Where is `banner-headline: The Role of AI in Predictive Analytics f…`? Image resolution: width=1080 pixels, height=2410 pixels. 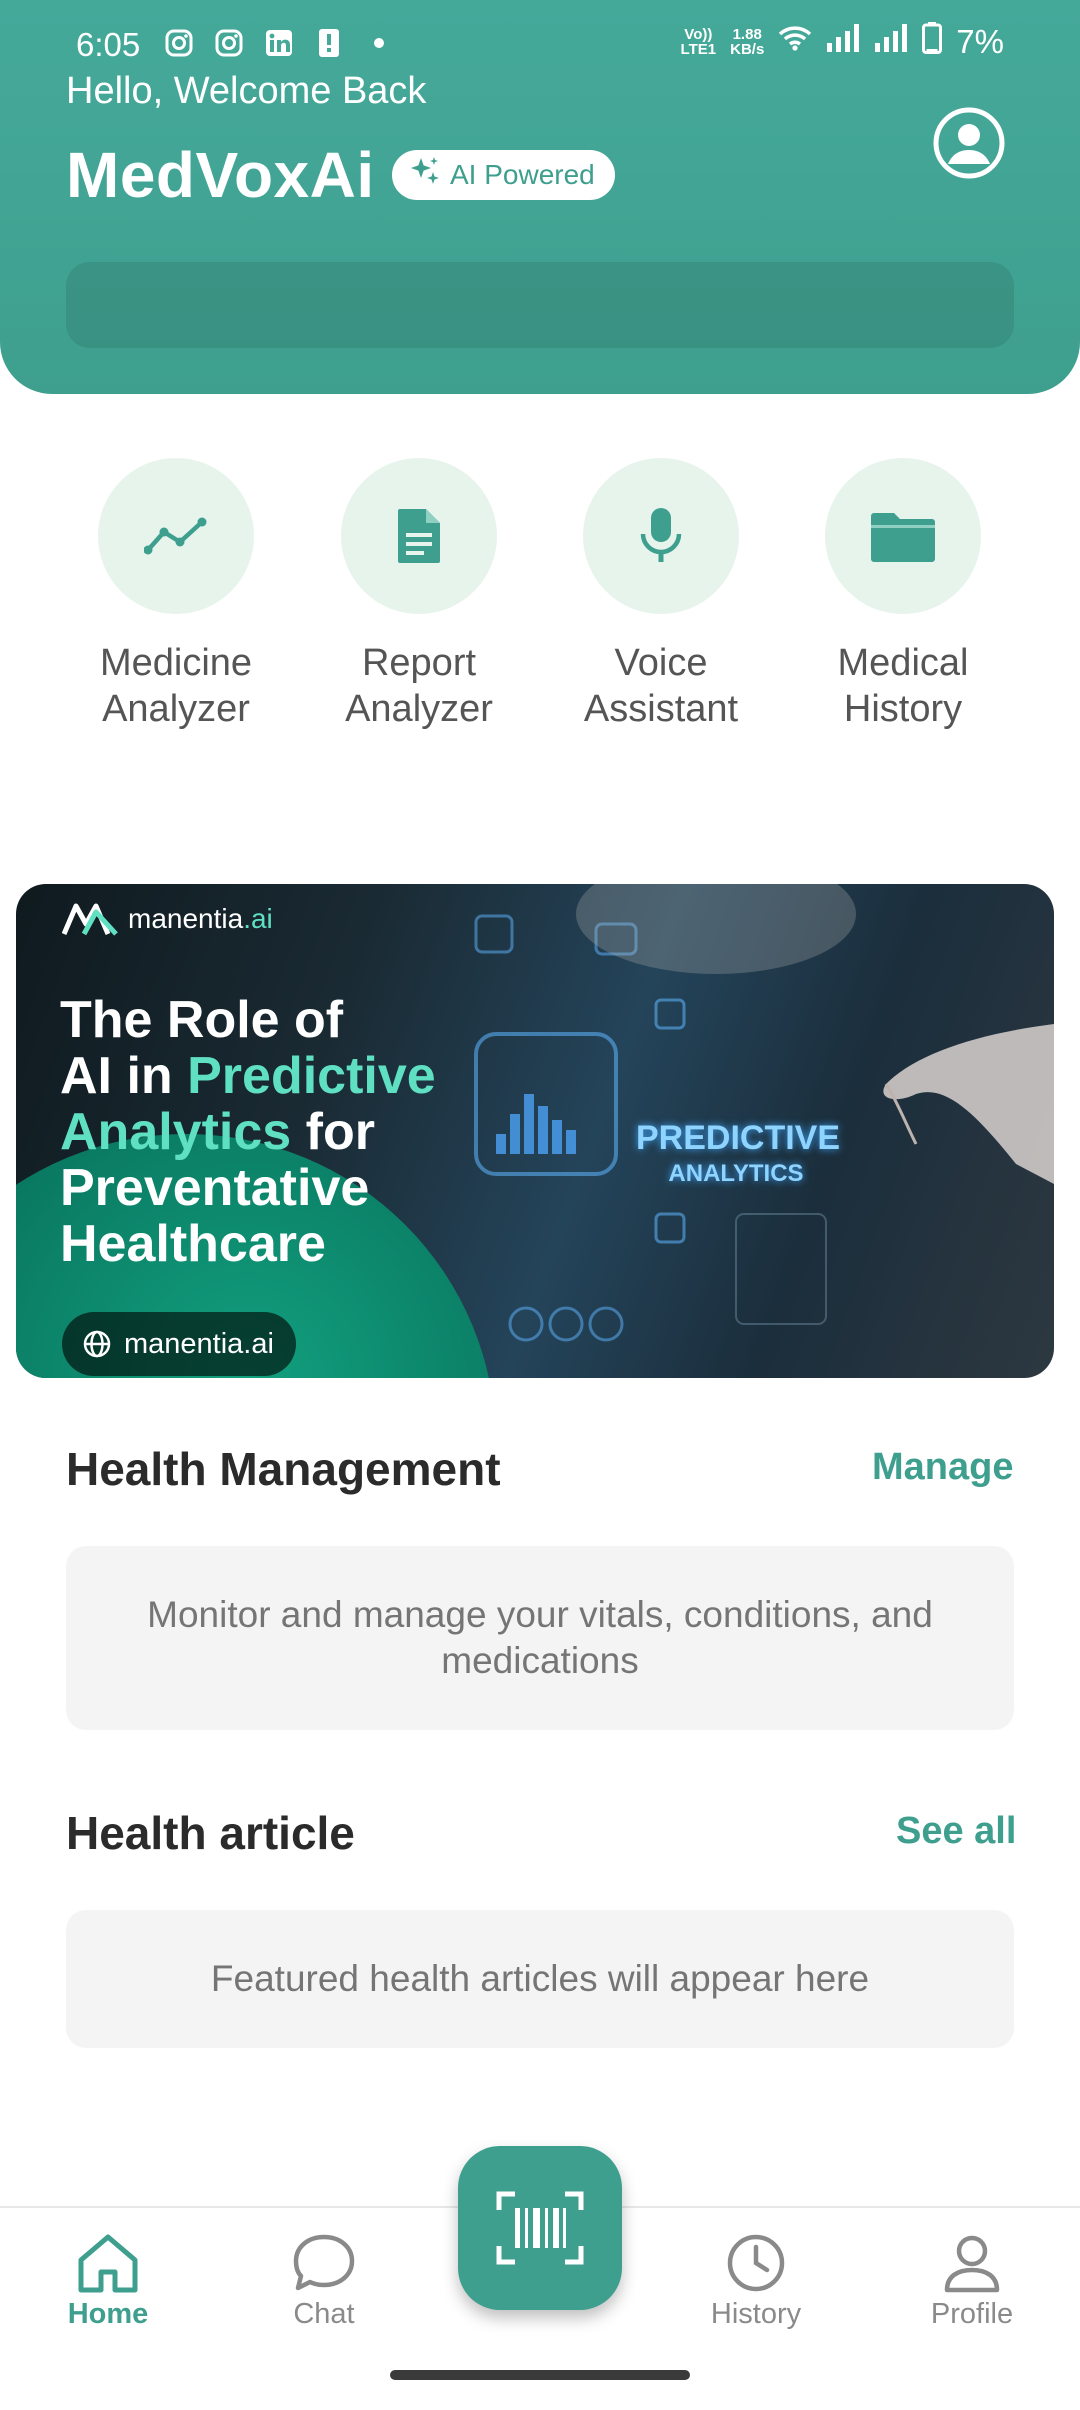 banner-headline: The Role of AI in Predictive Analytics f… is located at coordinates (248, 1132).